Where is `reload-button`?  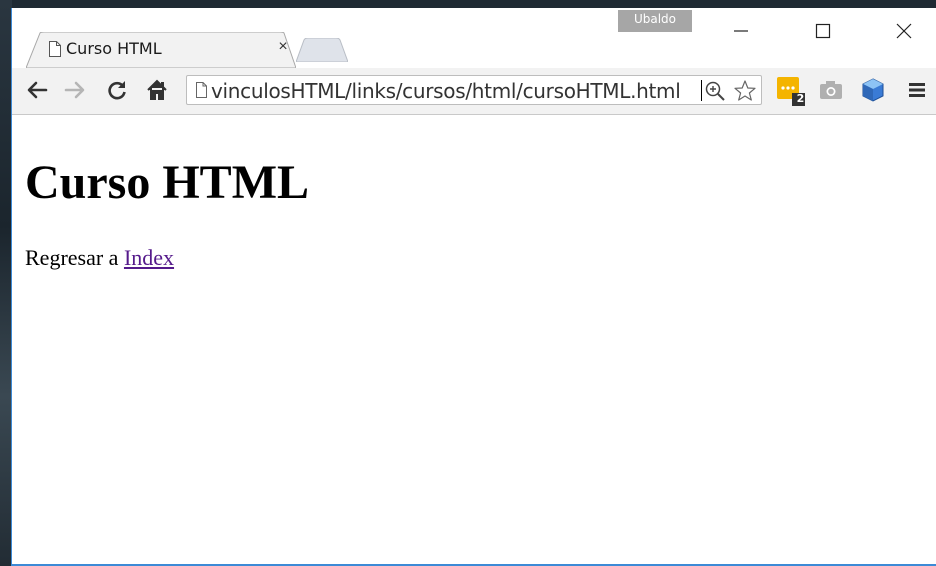 reload-button is located at coordinates (117, 90).